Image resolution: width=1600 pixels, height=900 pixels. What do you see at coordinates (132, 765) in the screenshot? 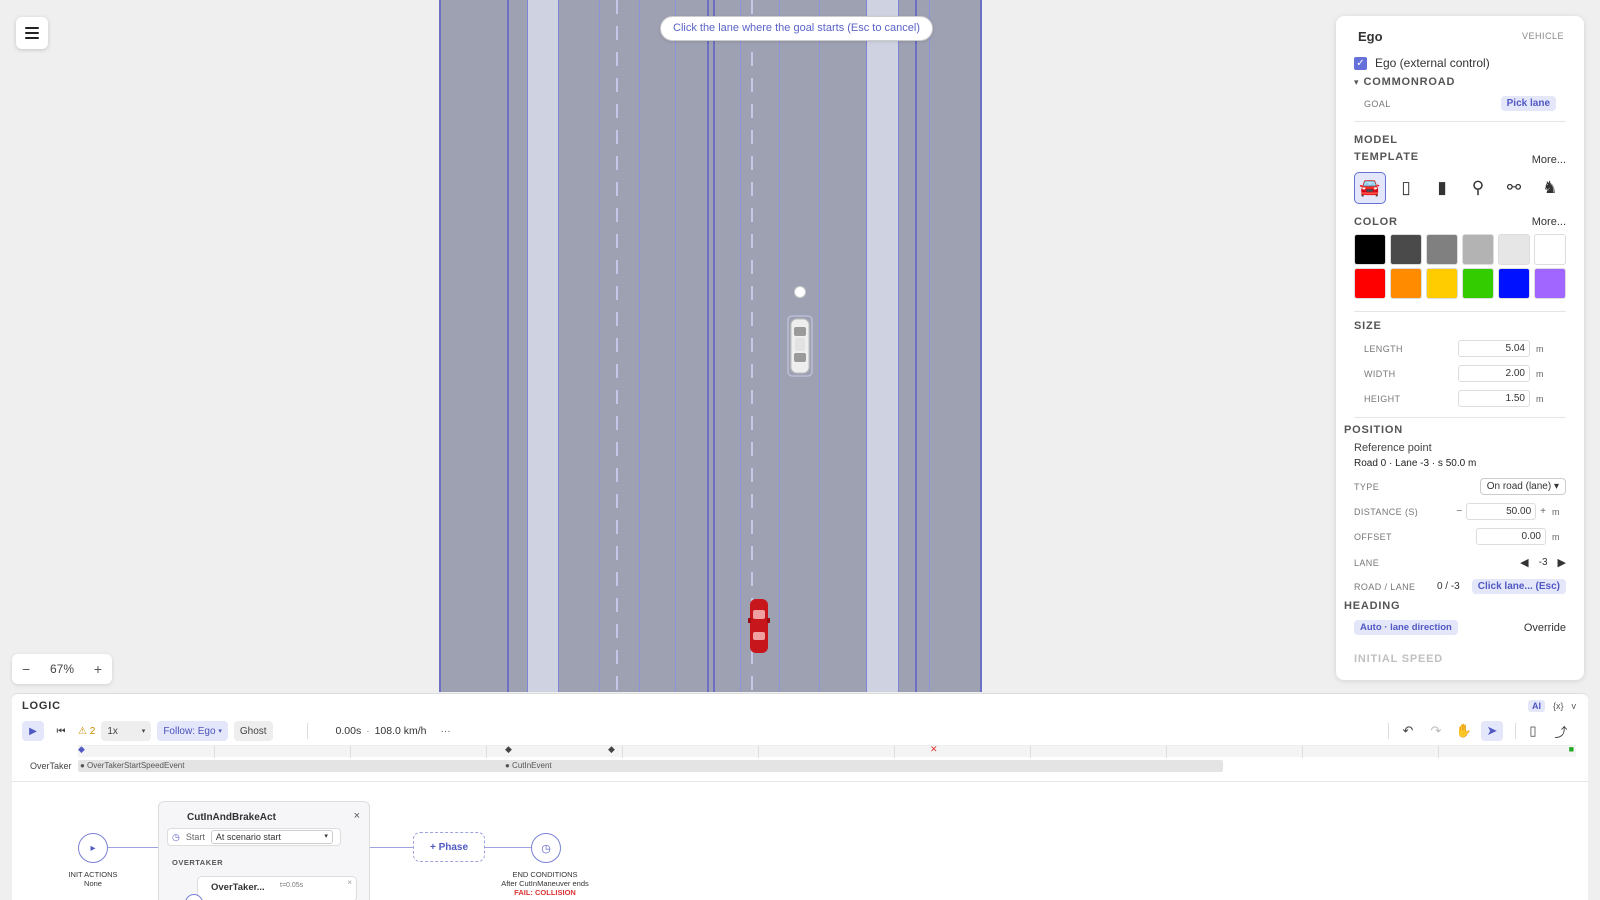
I see `timeline-event-start-speed: ● OverTakerStartSpeedEvent` at bounding box center [132, 765].